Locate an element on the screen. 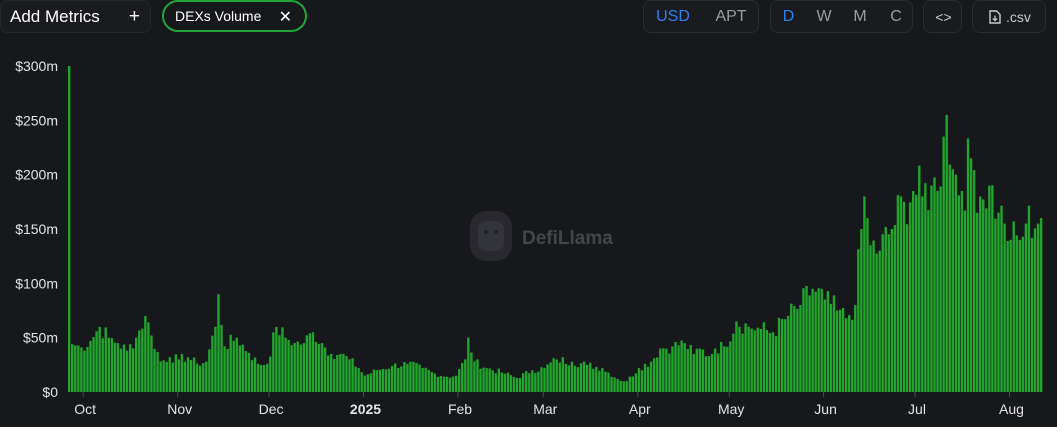  x-tick-label: Oct is located at coordinates (85, 409).